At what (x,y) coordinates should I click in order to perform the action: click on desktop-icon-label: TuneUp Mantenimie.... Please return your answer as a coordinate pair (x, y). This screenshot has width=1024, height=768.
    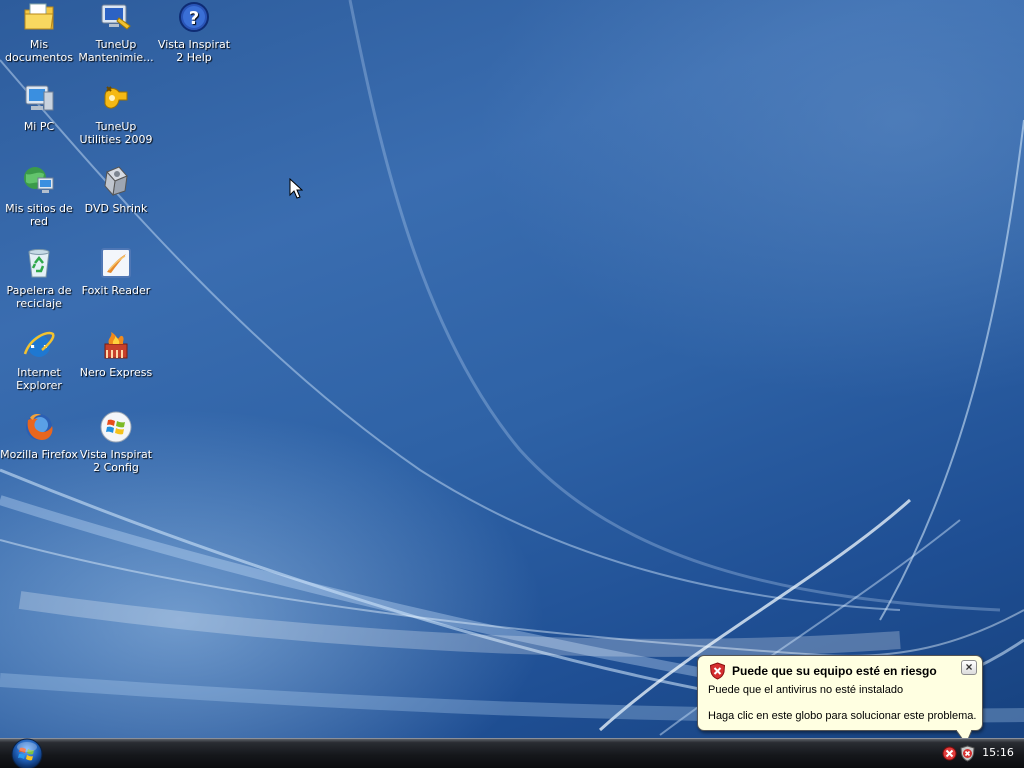
    Looking at the image, I should click on (116, 51).